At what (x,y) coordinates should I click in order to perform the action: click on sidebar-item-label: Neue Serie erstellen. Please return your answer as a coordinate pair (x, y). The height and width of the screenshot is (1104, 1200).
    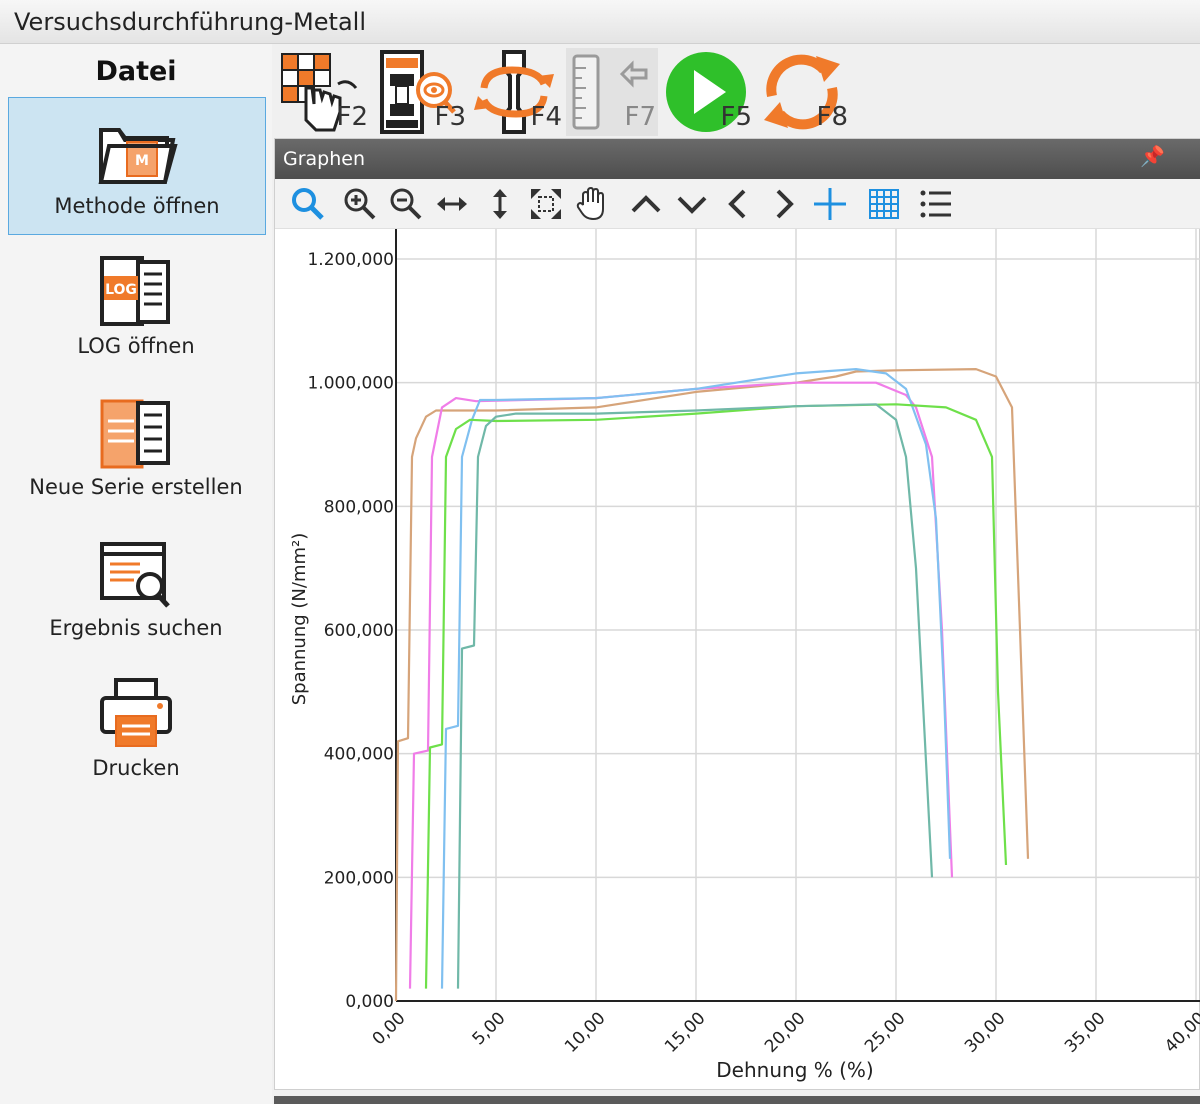
    Looking at the image, I should click on (136, 487).